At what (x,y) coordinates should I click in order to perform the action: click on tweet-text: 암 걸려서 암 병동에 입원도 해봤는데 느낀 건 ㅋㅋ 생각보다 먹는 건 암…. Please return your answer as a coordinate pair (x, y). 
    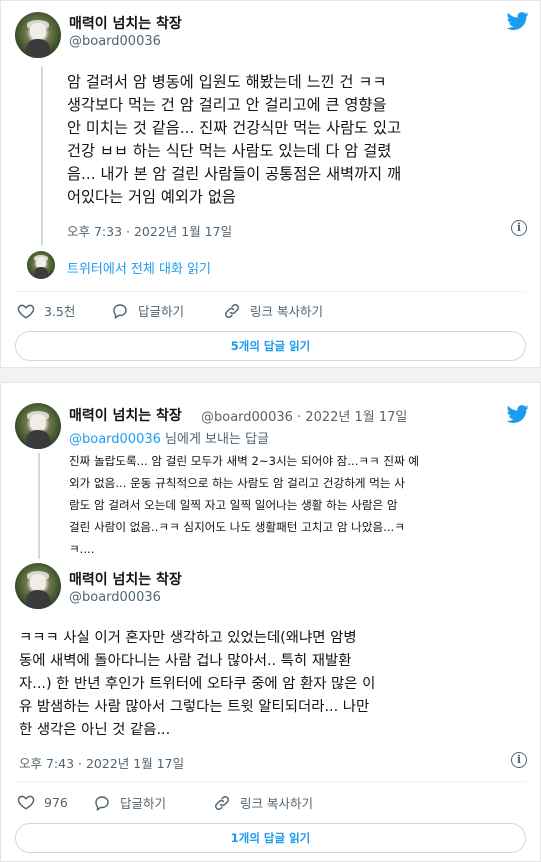
    Looking at the image, I should click on (234, 140).